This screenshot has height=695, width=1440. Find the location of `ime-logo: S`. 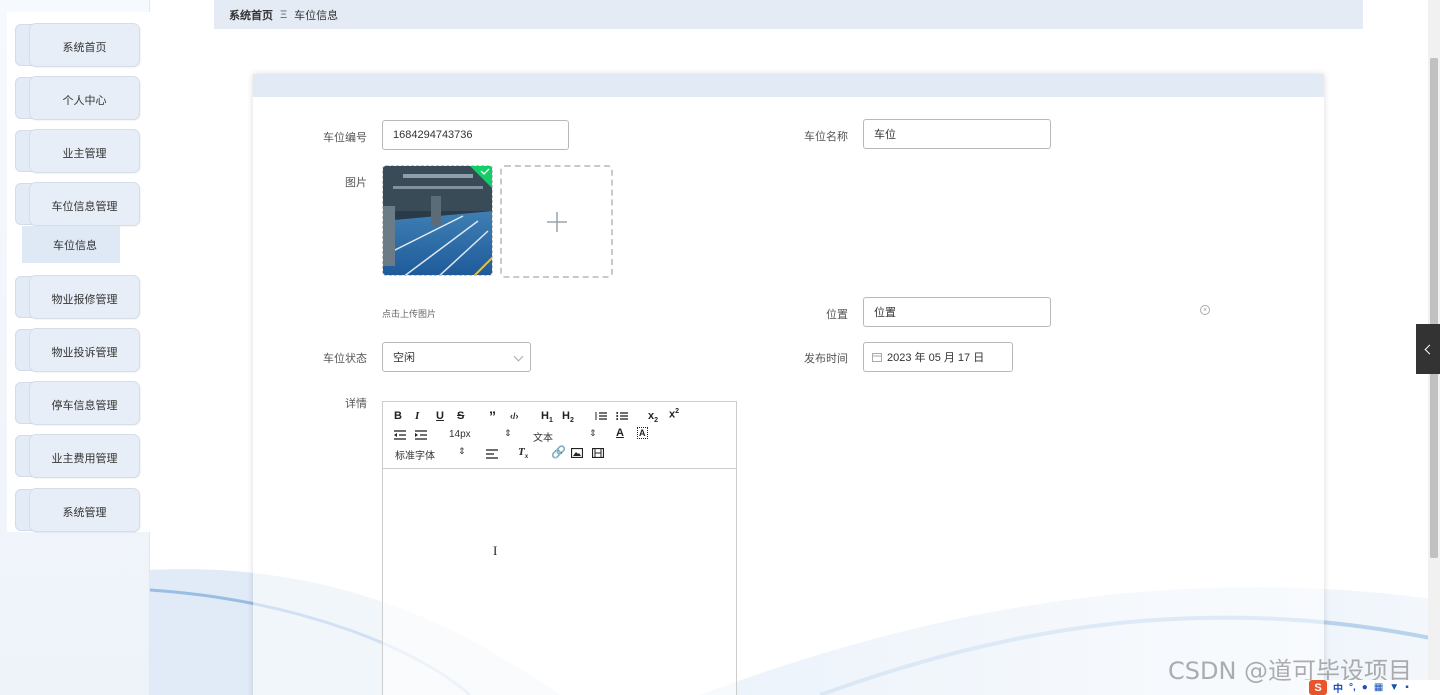

ime-logo: S is located at coordinates (1318, 687).